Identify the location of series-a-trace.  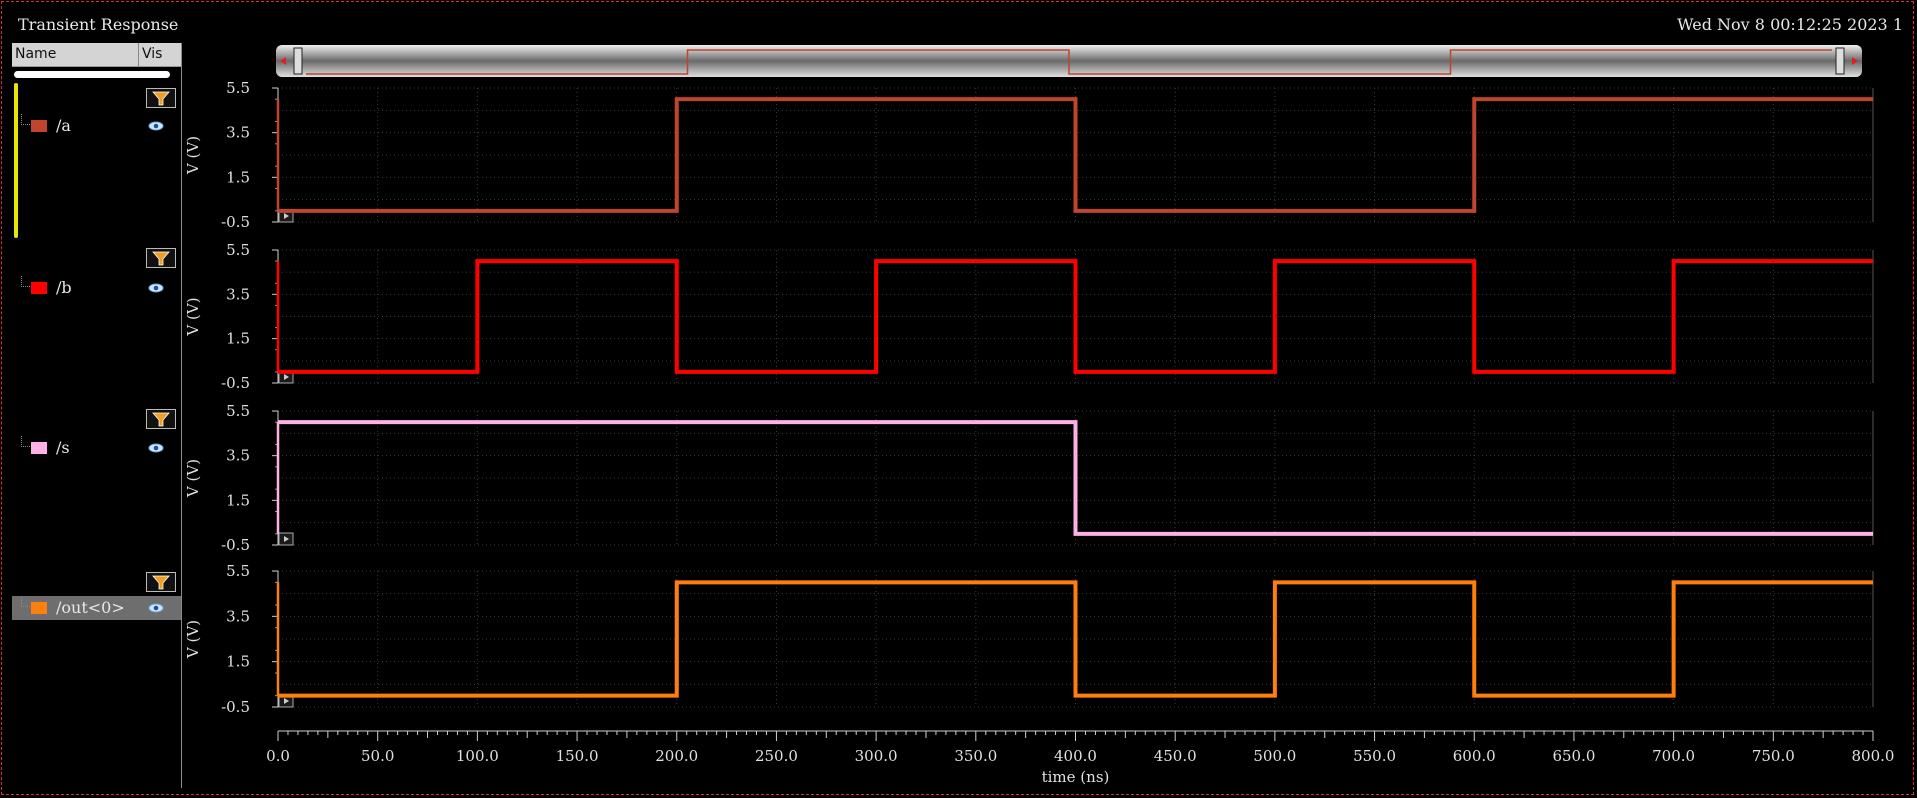
(1075, 155).